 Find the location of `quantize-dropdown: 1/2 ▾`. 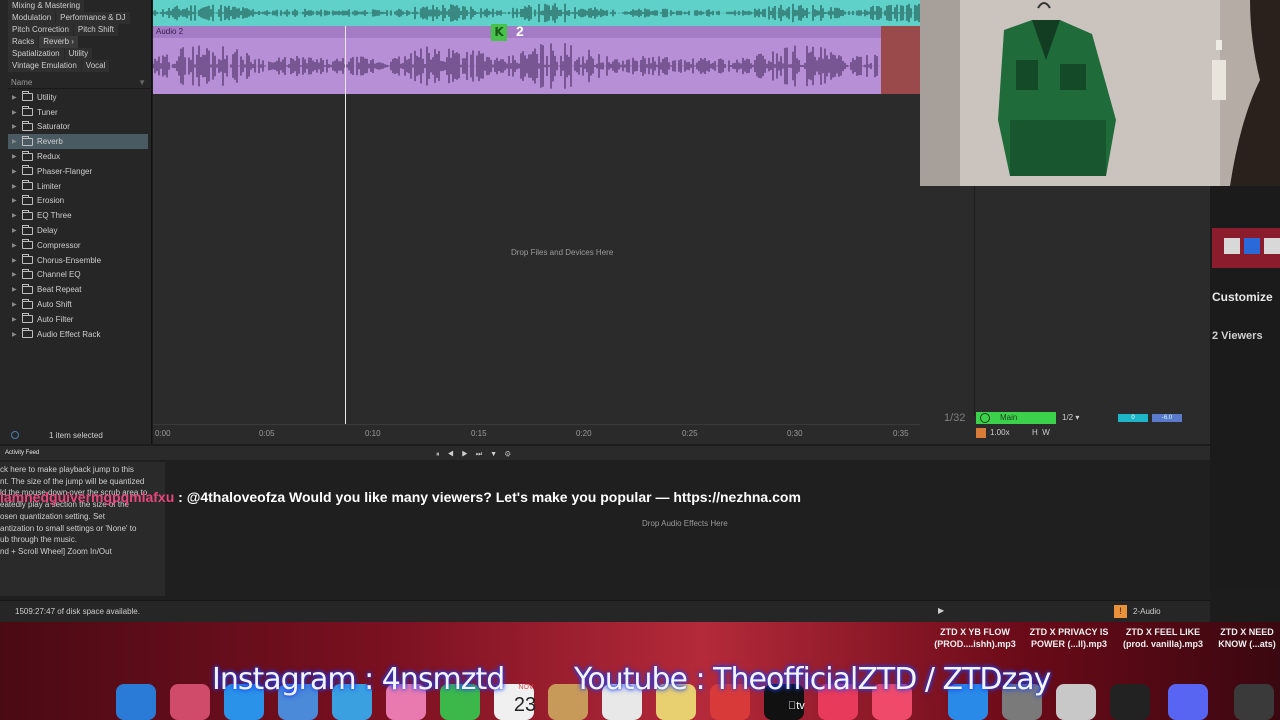

quantize-dropdown: 1/2 ▾ is located at coordinates (1087, 418).